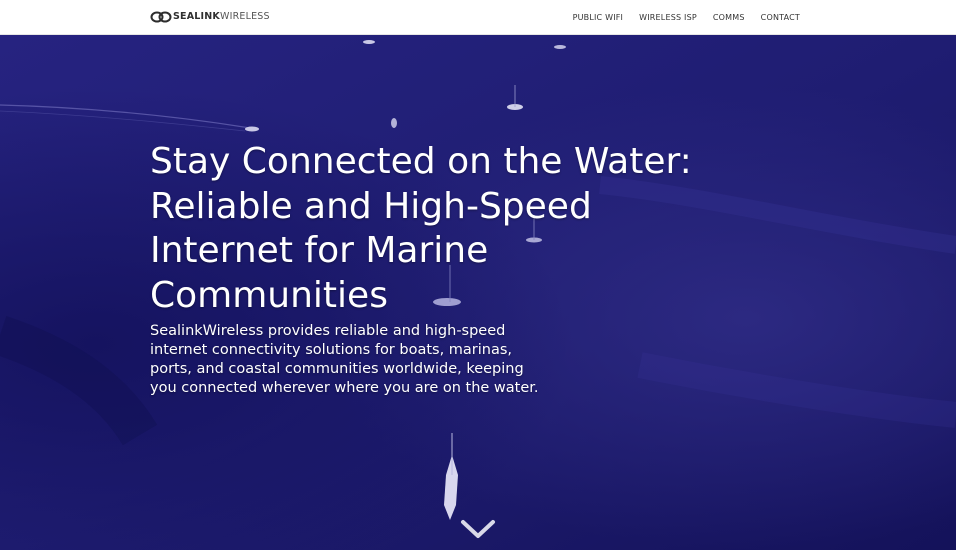 The height and width of the screenshot is (550, 956). What do you see at coordinates (161, 17) in the screenshot?
I see `linked-rings-logo-icon` at bounding box center [161, 17].